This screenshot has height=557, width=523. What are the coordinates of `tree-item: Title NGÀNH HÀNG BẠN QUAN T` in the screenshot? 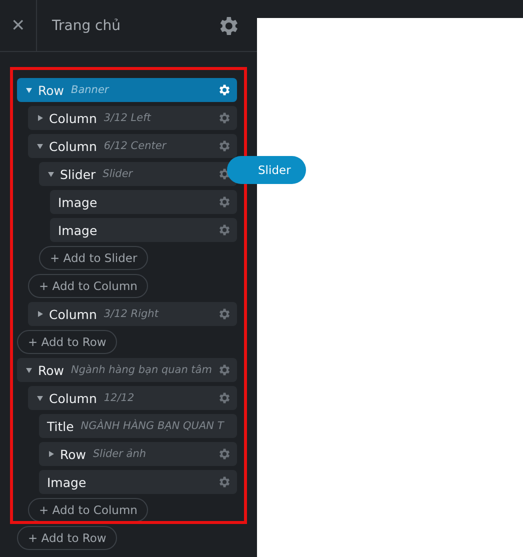 It's located at (138, 426).